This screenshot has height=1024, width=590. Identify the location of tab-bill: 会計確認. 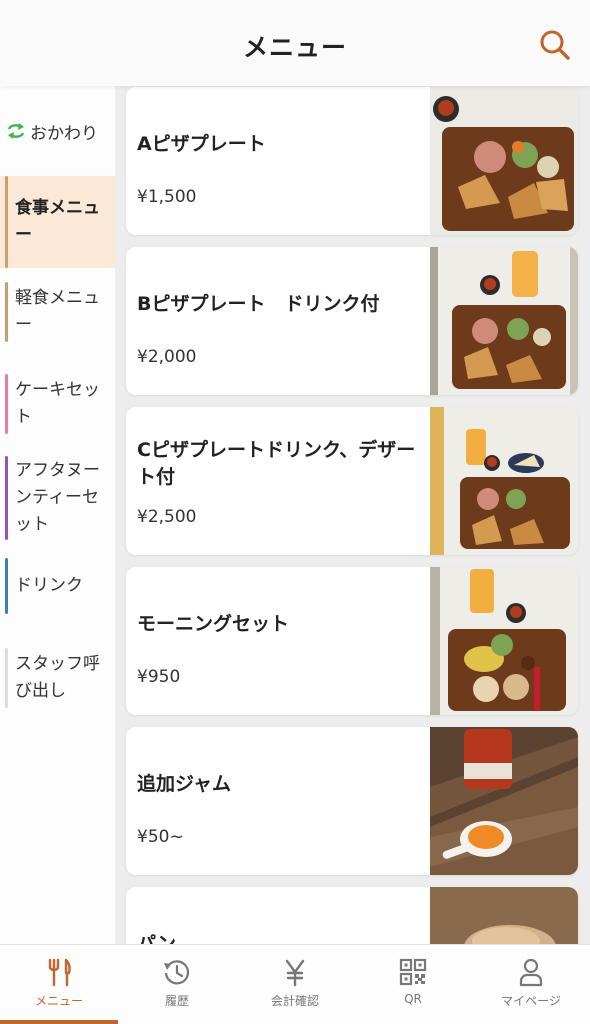
(295, 984).